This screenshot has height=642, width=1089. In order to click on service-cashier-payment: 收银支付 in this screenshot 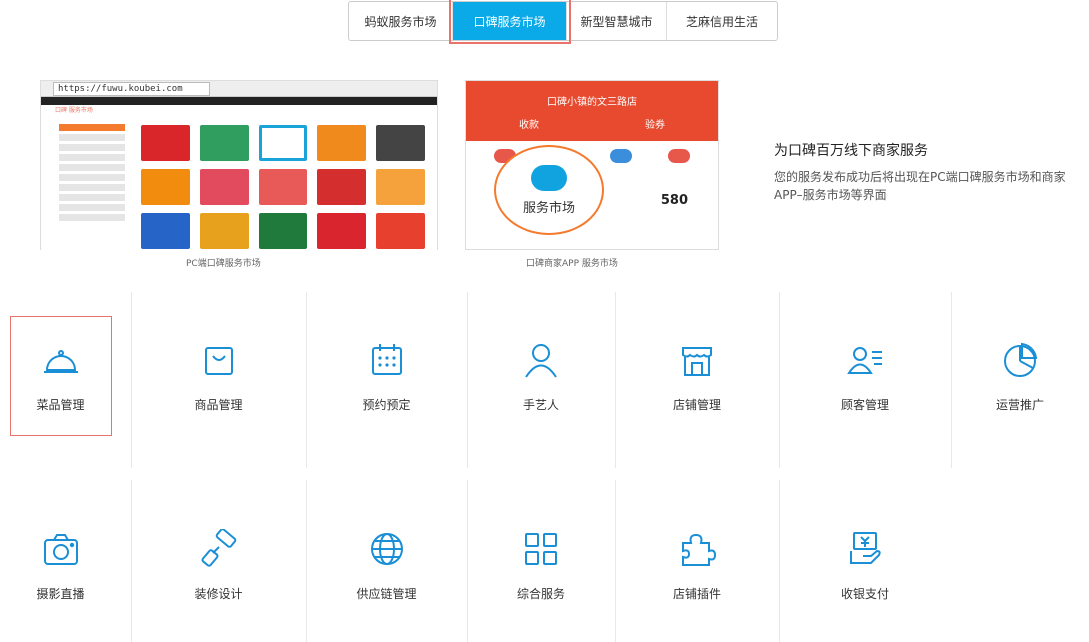, I will do `click(865, 565)`.